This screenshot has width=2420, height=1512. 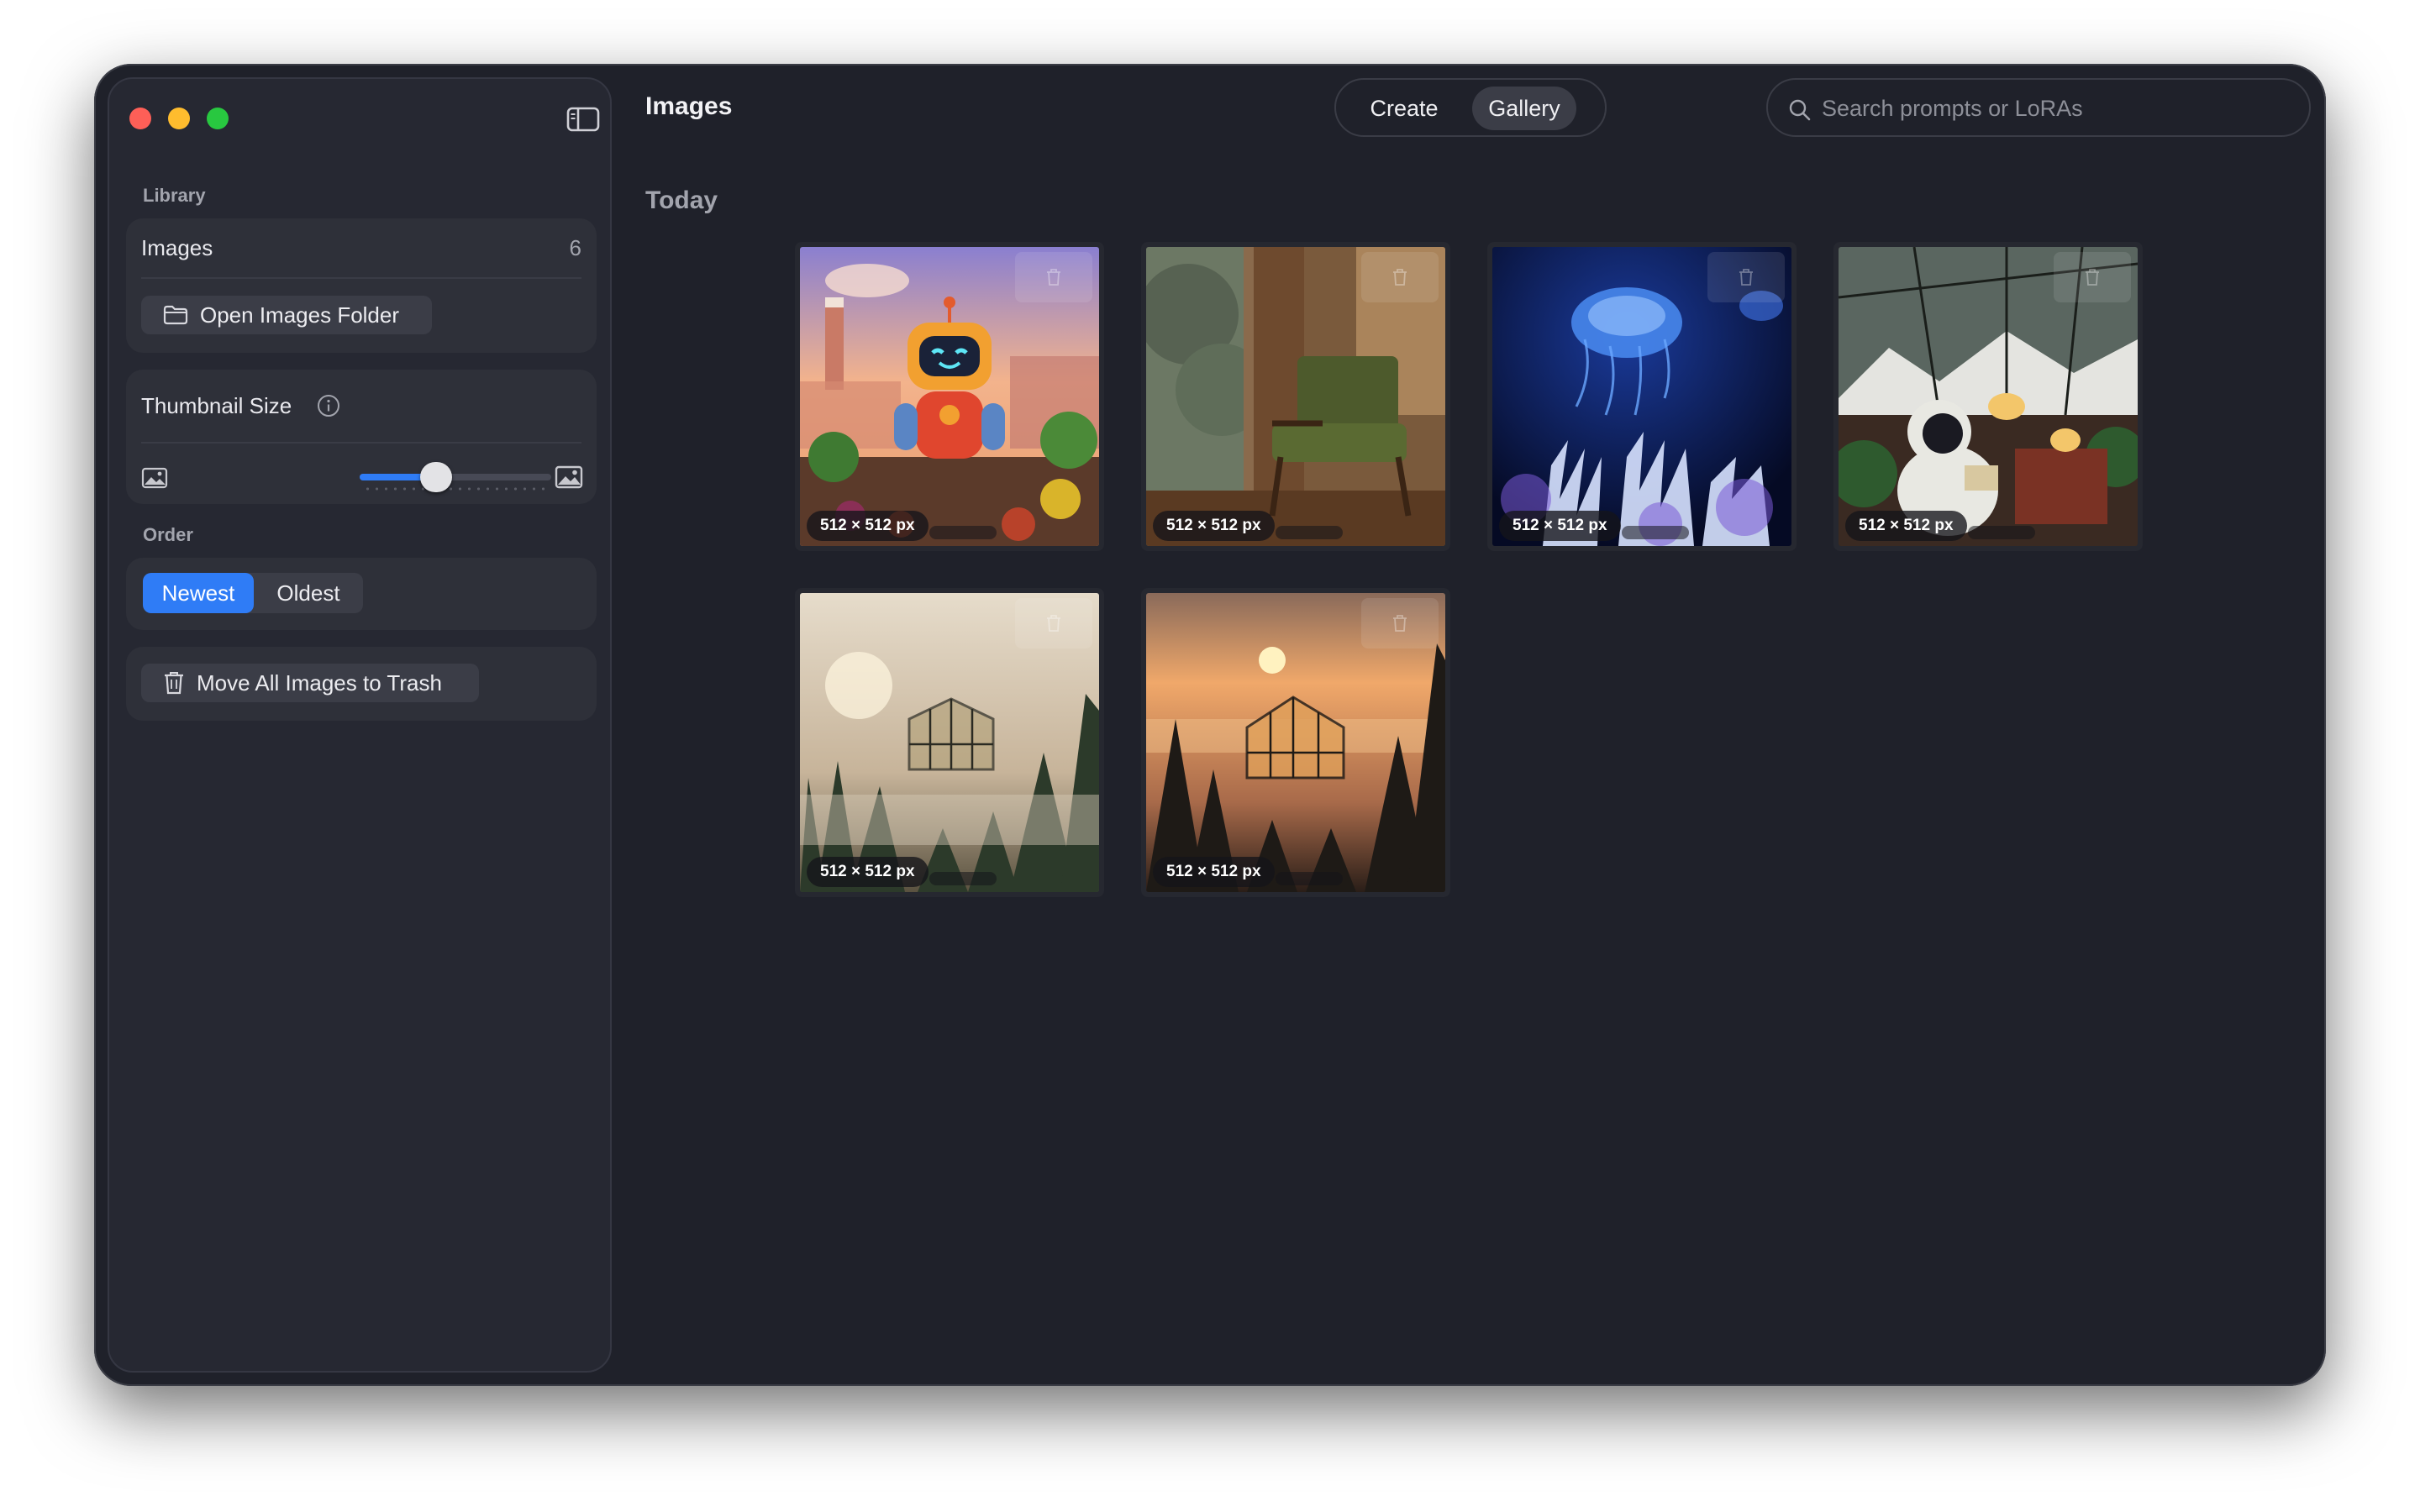 What do you see at coordinates (455, 477) in the screenshot?
I see `thumbnail-size-slider` at bounding box center [455, 477].